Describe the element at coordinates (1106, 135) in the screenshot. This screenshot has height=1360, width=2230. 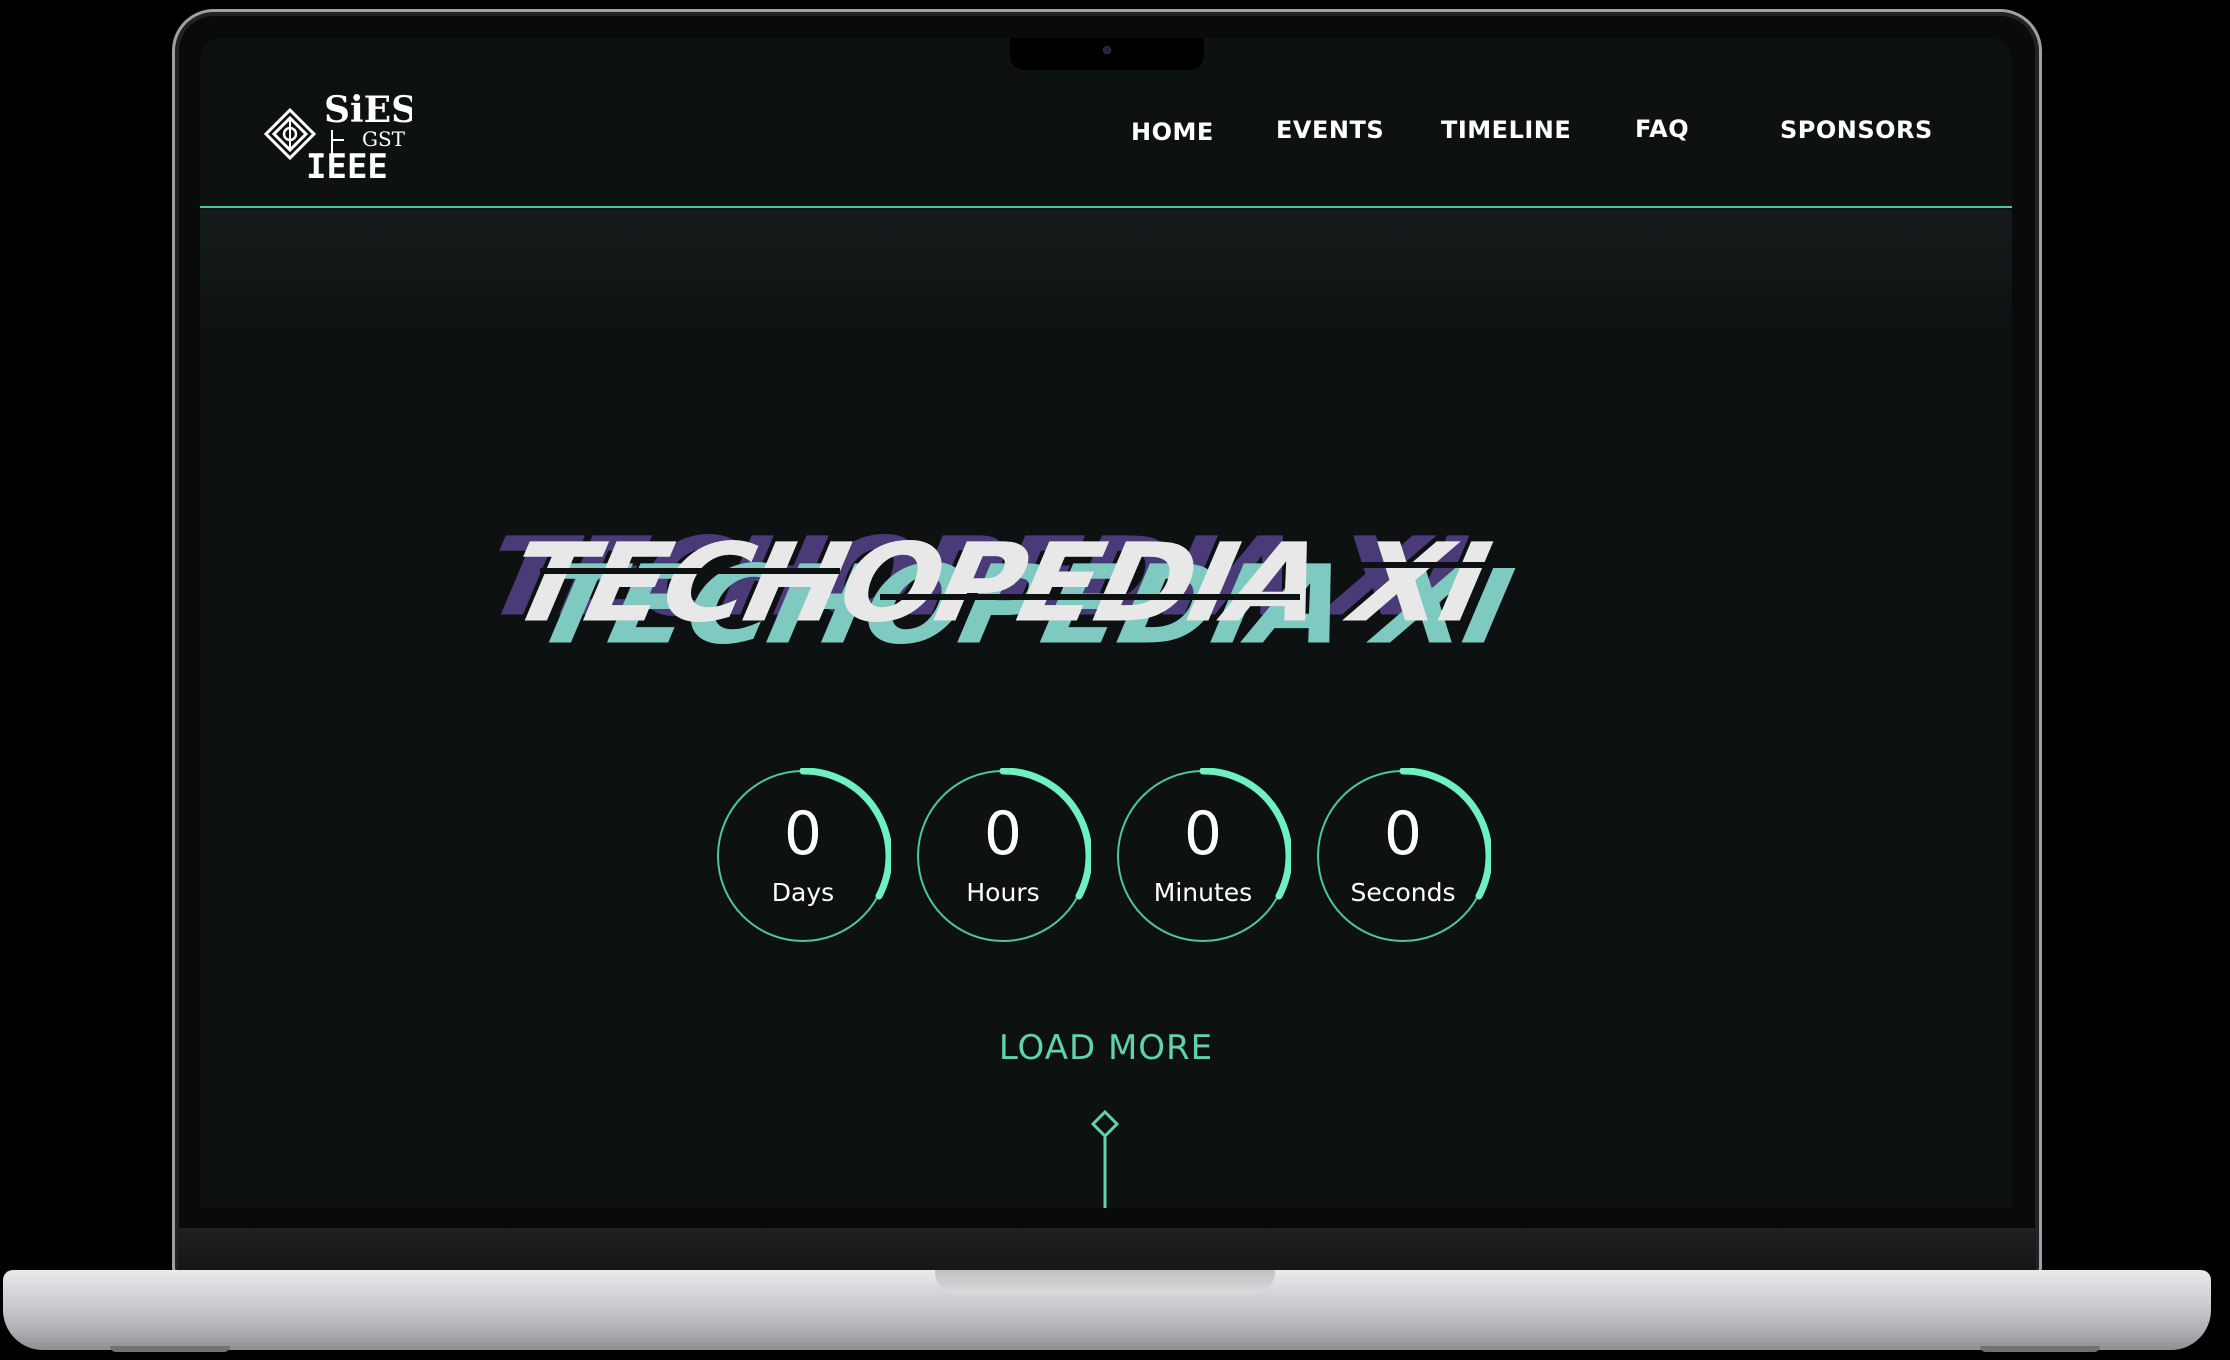
I see `main-nav: HOME EVENTS TIMELINE FAQ SPONSORS` at that location.